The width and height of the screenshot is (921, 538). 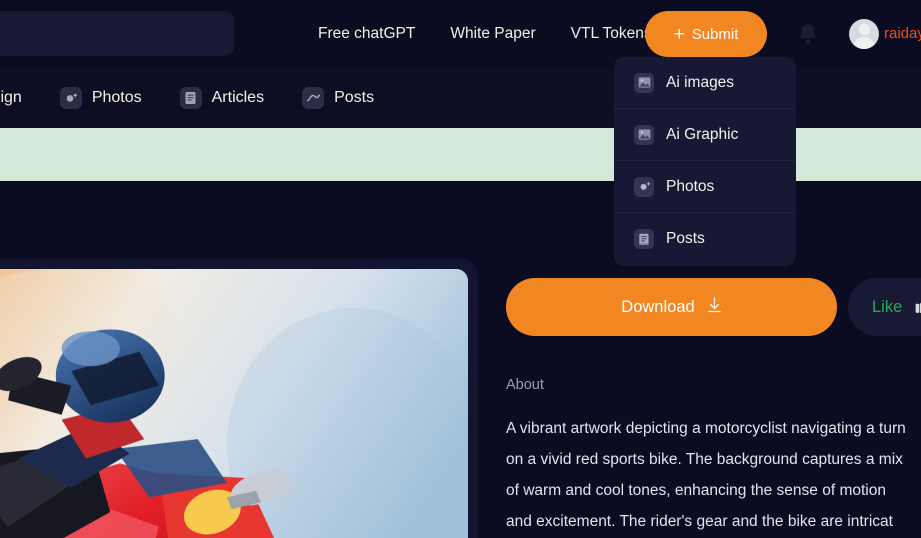 What do you see at coordinates (714, 307) in the screenshot?
I see `download-arrow-icon` at bounding box center [714, 307].